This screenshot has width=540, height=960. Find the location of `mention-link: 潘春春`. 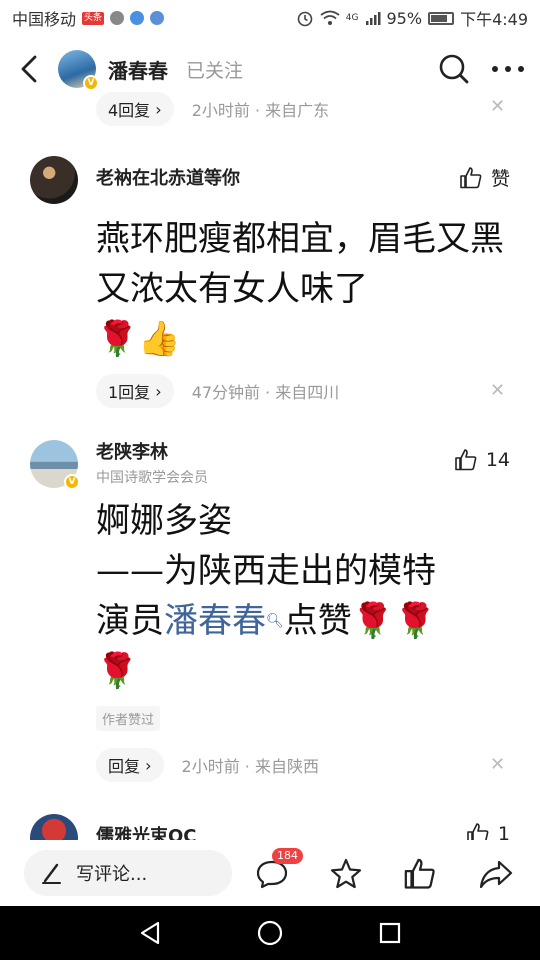

mention-link: 潘春春 is located at coordinates (215, 621).